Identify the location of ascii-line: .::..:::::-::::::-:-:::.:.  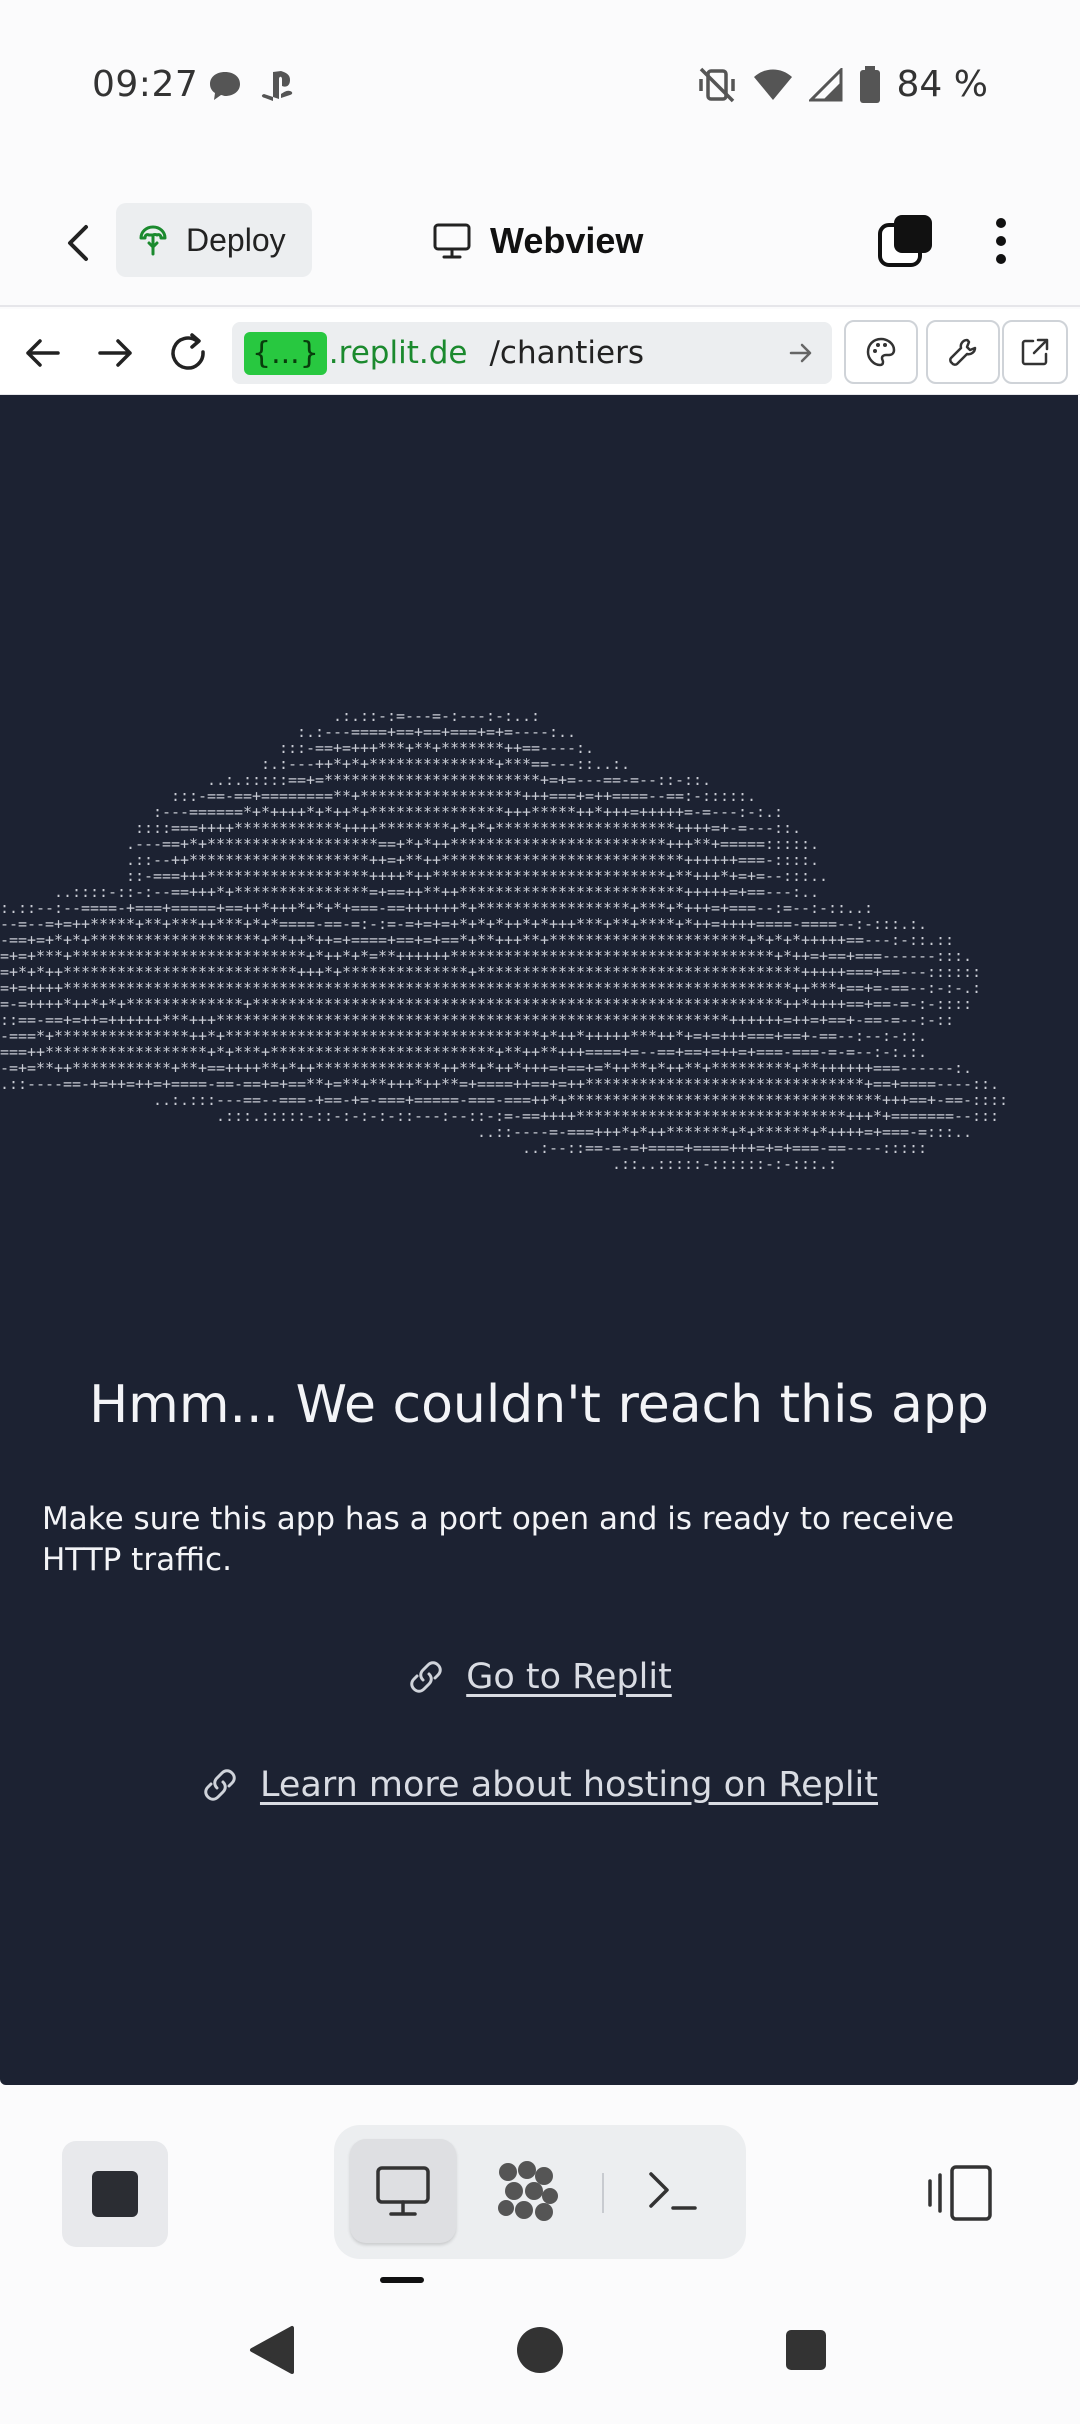
(724, 1164).